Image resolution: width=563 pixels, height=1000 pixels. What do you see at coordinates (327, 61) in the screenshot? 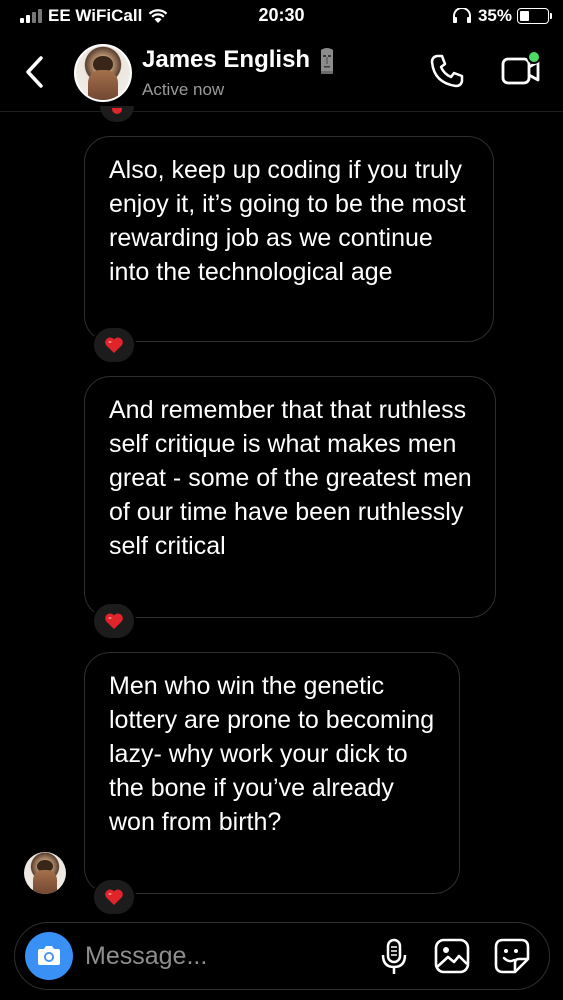
I see `moai-icon` at bounding box center [327, 61].